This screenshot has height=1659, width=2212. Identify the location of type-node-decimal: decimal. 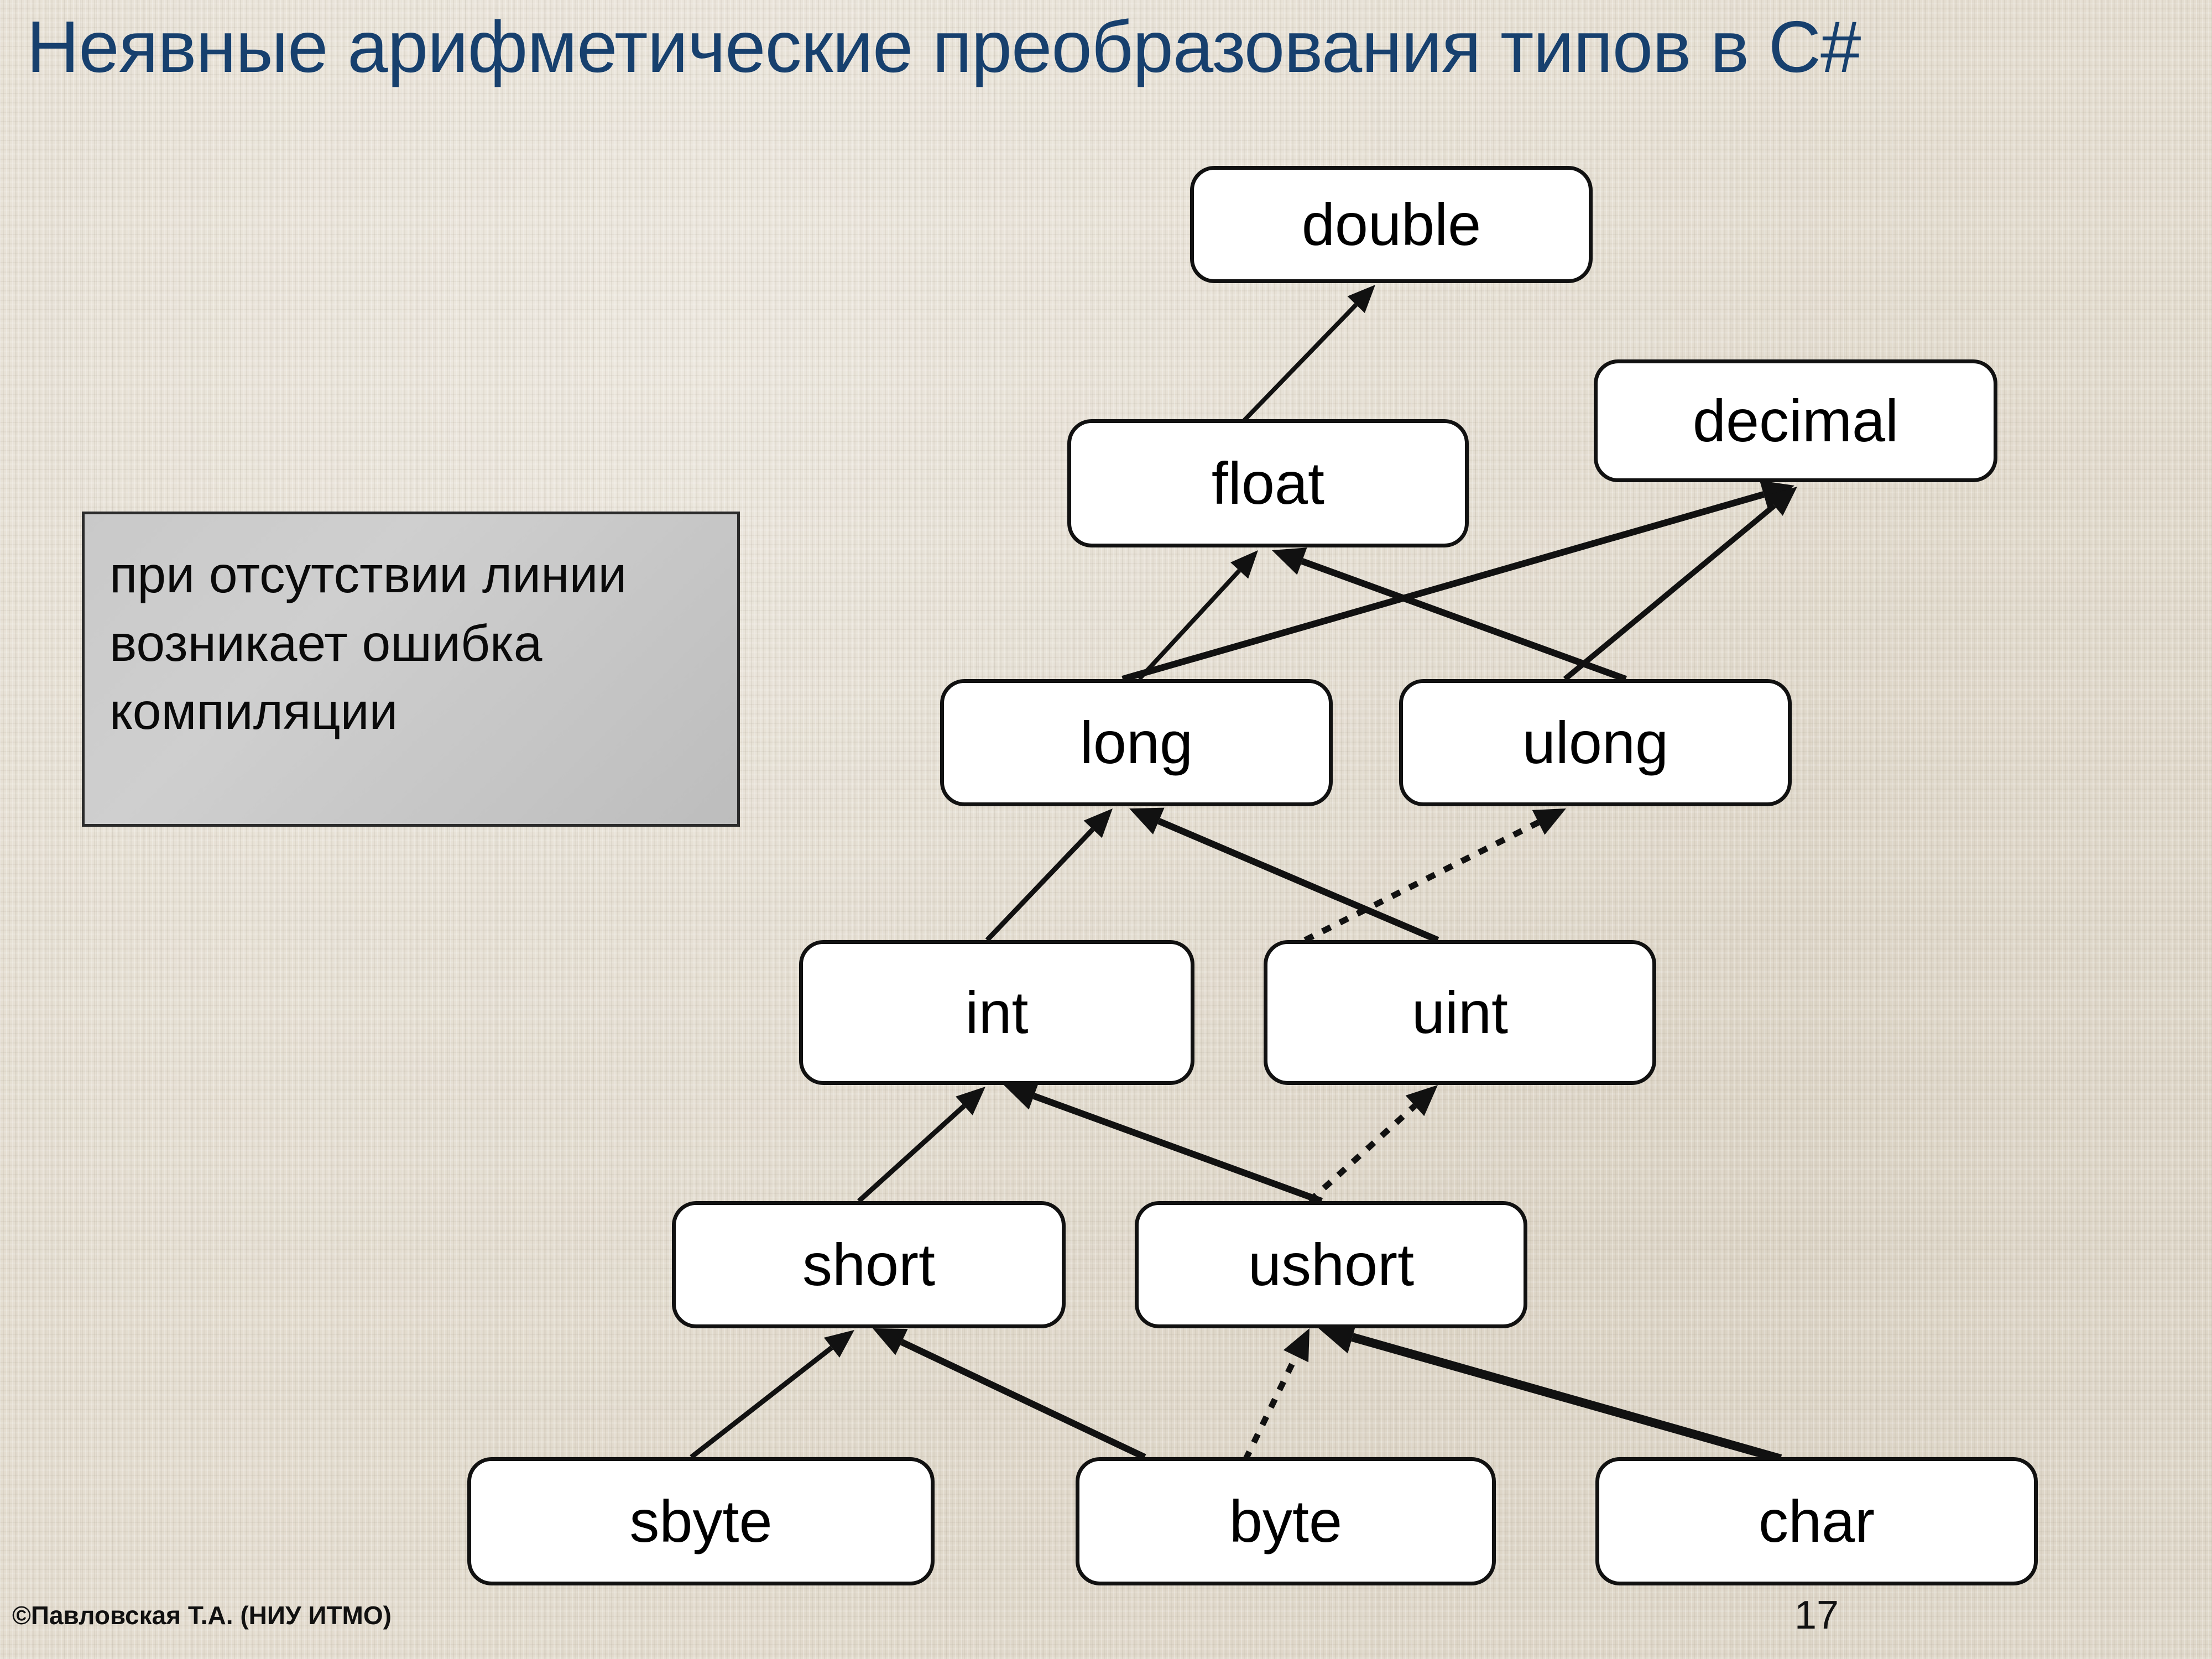
(1796, 421).